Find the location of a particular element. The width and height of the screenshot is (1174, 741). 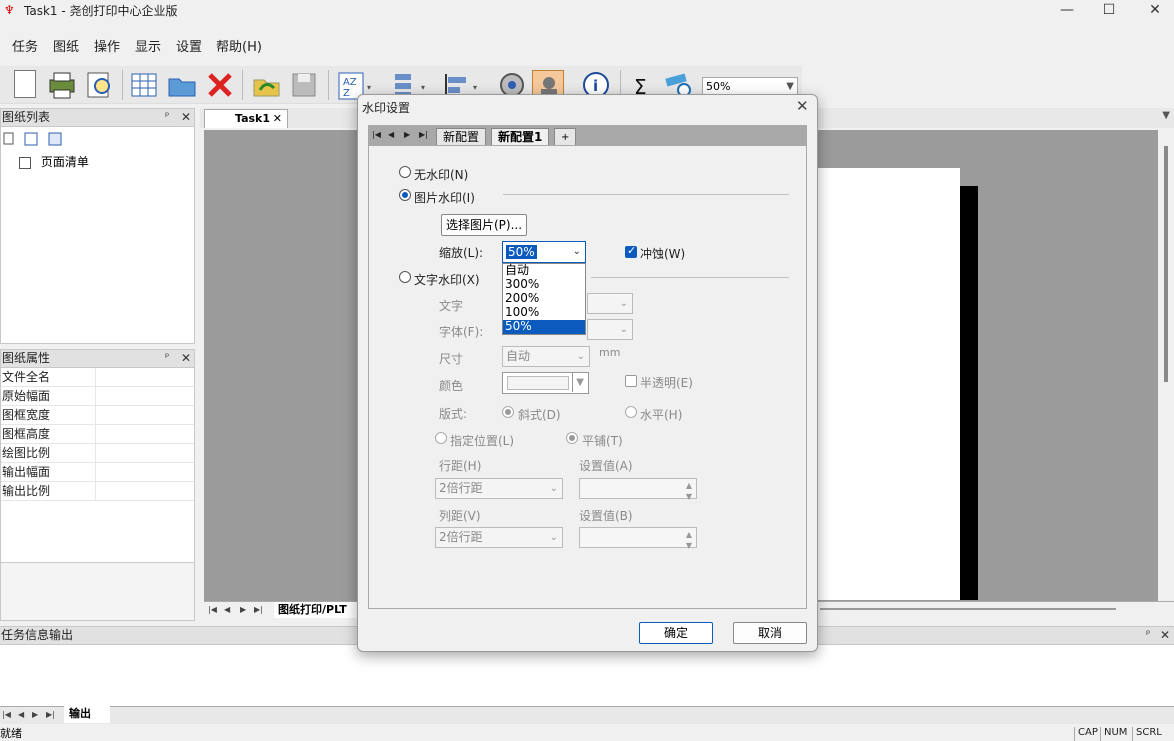

row-spacing-select: 2倍行距 ⌄ is located at coordinates (499, 488).